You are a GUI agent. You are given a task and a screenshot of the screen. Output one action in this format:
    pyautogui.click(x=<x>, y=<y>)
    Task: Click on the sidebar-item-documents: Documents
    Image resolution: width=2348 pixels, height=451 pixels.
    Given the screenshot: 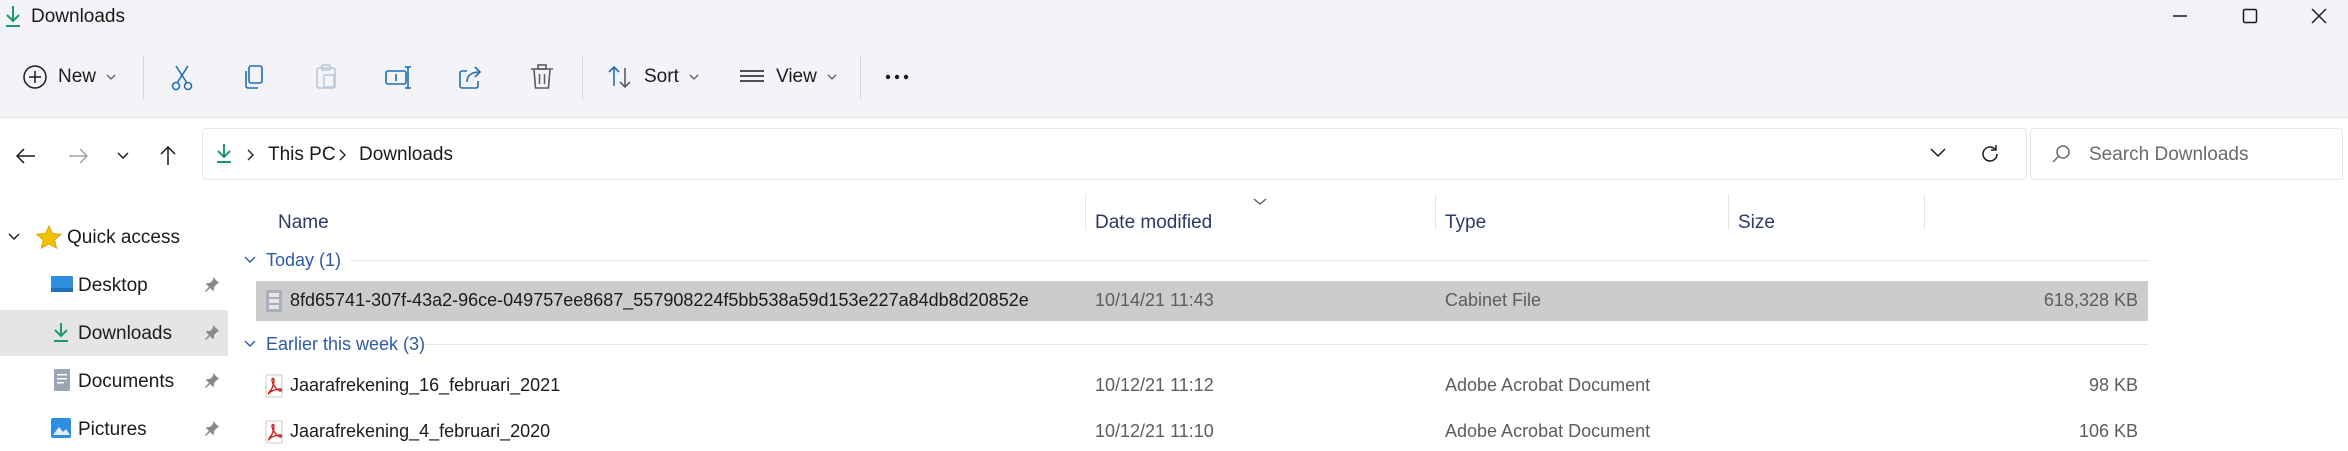 What is the action you would take?
    pyautogui.click(x=114, y=381)
    